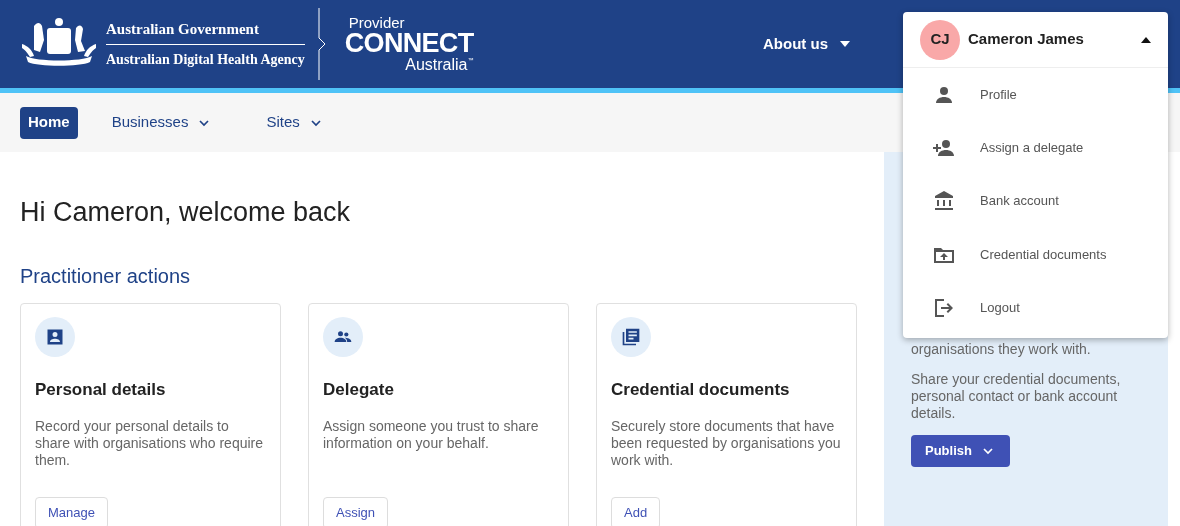 The width and height of the screenshot is (1180, 526). I want to click on documents-icon, so click(631, 336).